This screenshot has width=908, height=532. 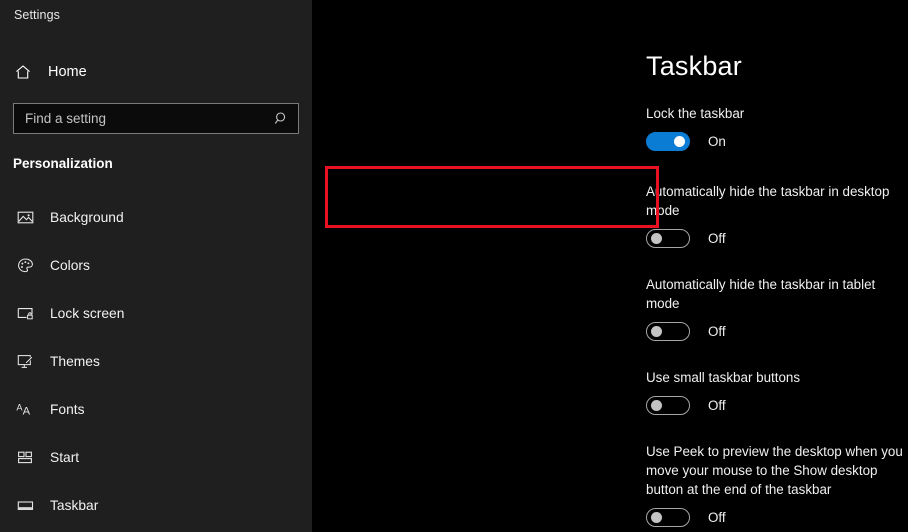 What do you see at coordinates (37, 15) in the screenshot?
I see `window-title: Settings` at bounding box center [37, 15].